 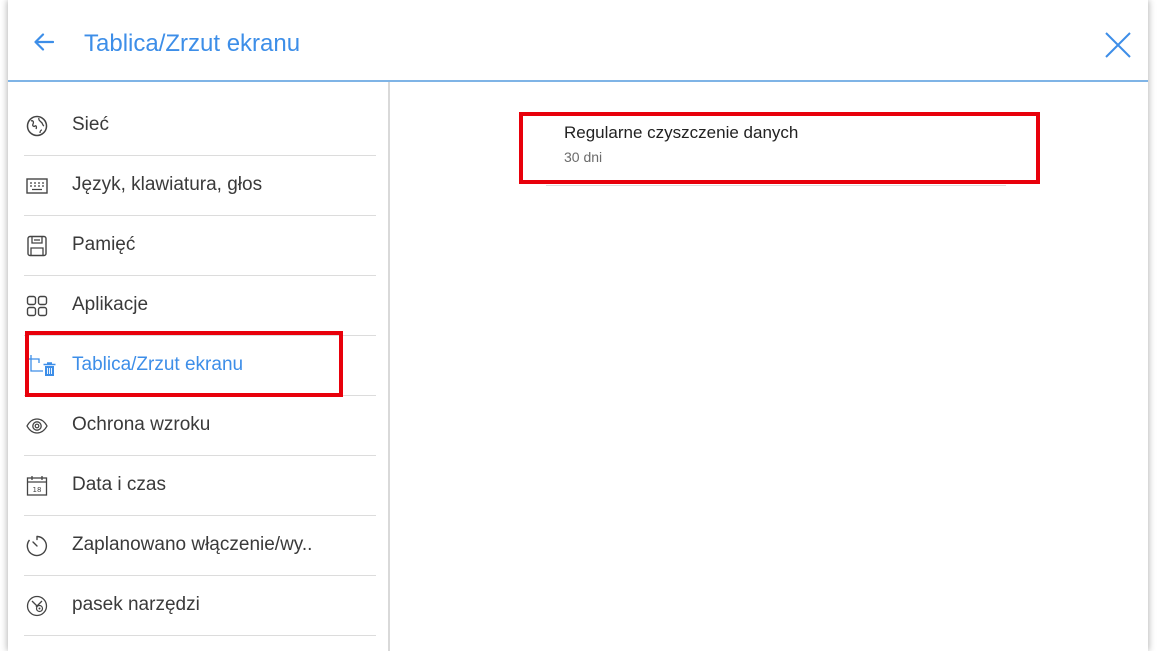 What do you see at coordinates (119, 484) in the screenshot?
I see `sidebar-item-label: Data i czas` at bounding box center [119, 484].